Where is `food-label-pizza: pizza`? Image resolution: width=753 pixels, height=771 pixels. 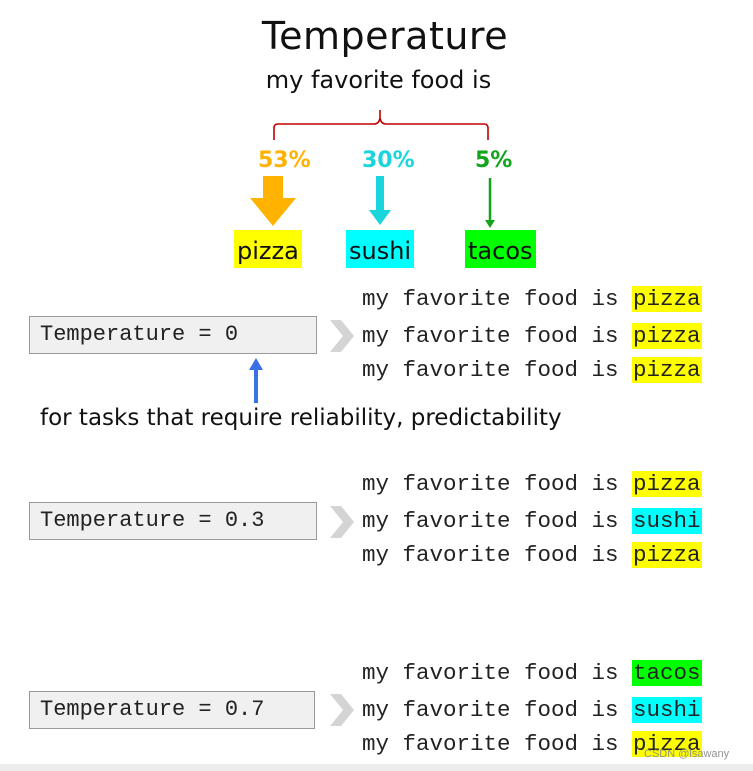
food-label-pizza: pizza is located at coordinates (268, 249).